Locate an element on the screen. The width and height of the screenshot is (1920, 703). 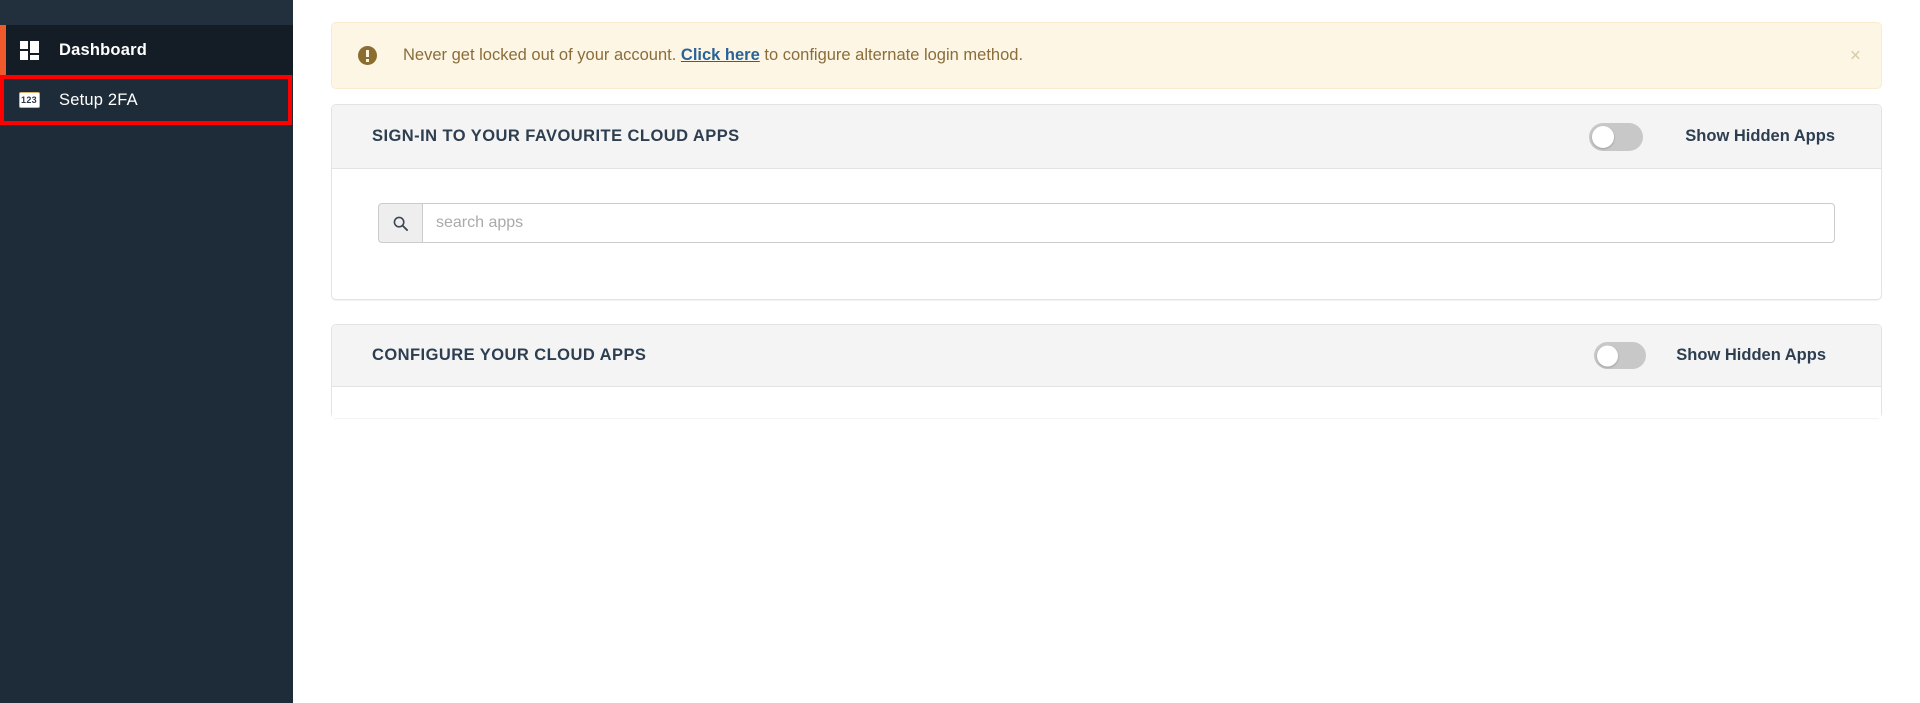
show-hidden-apps-label-signin: Show Hidden Apps is located at coordinates (1760, 136).